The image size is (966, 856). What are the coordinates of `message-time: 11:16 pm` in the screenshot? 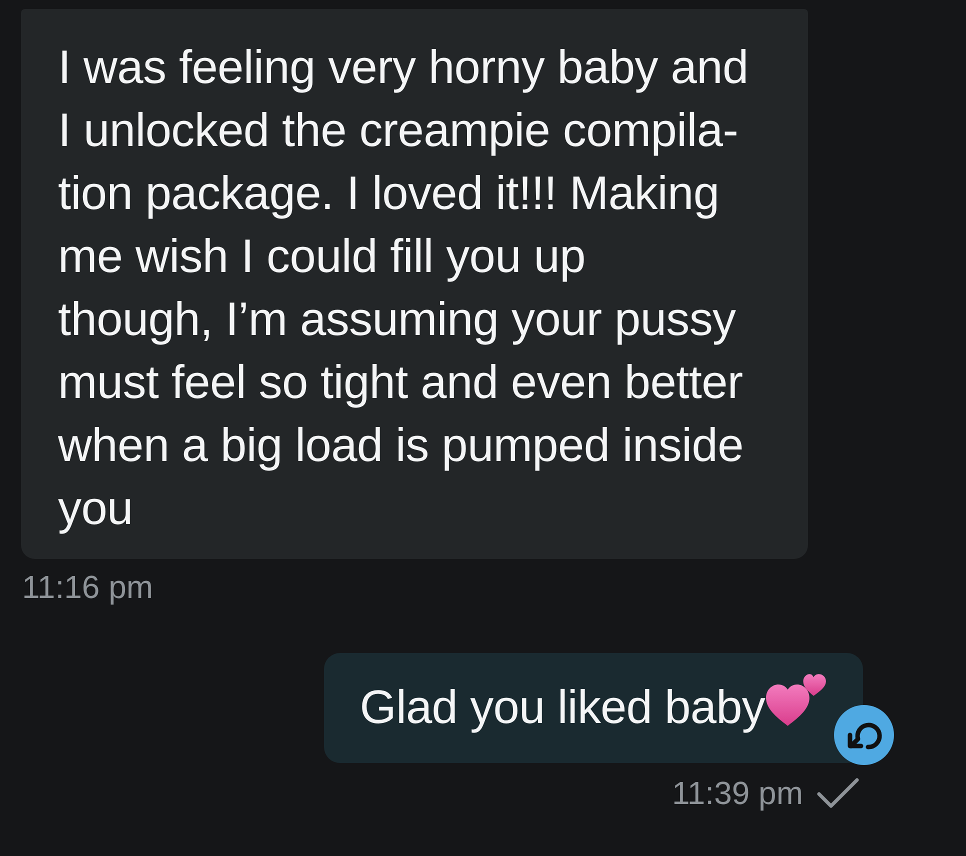 It's located at (88, 587).